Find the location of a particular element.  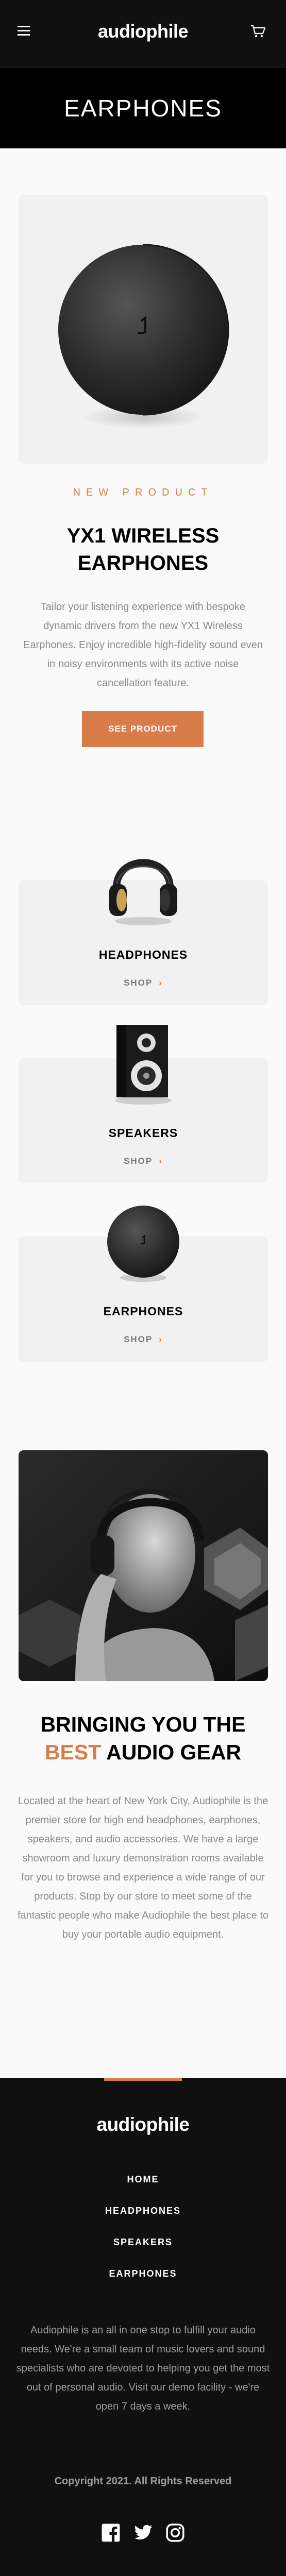

product-title-line2: EARPHONES is located at coordinates (143, 563).